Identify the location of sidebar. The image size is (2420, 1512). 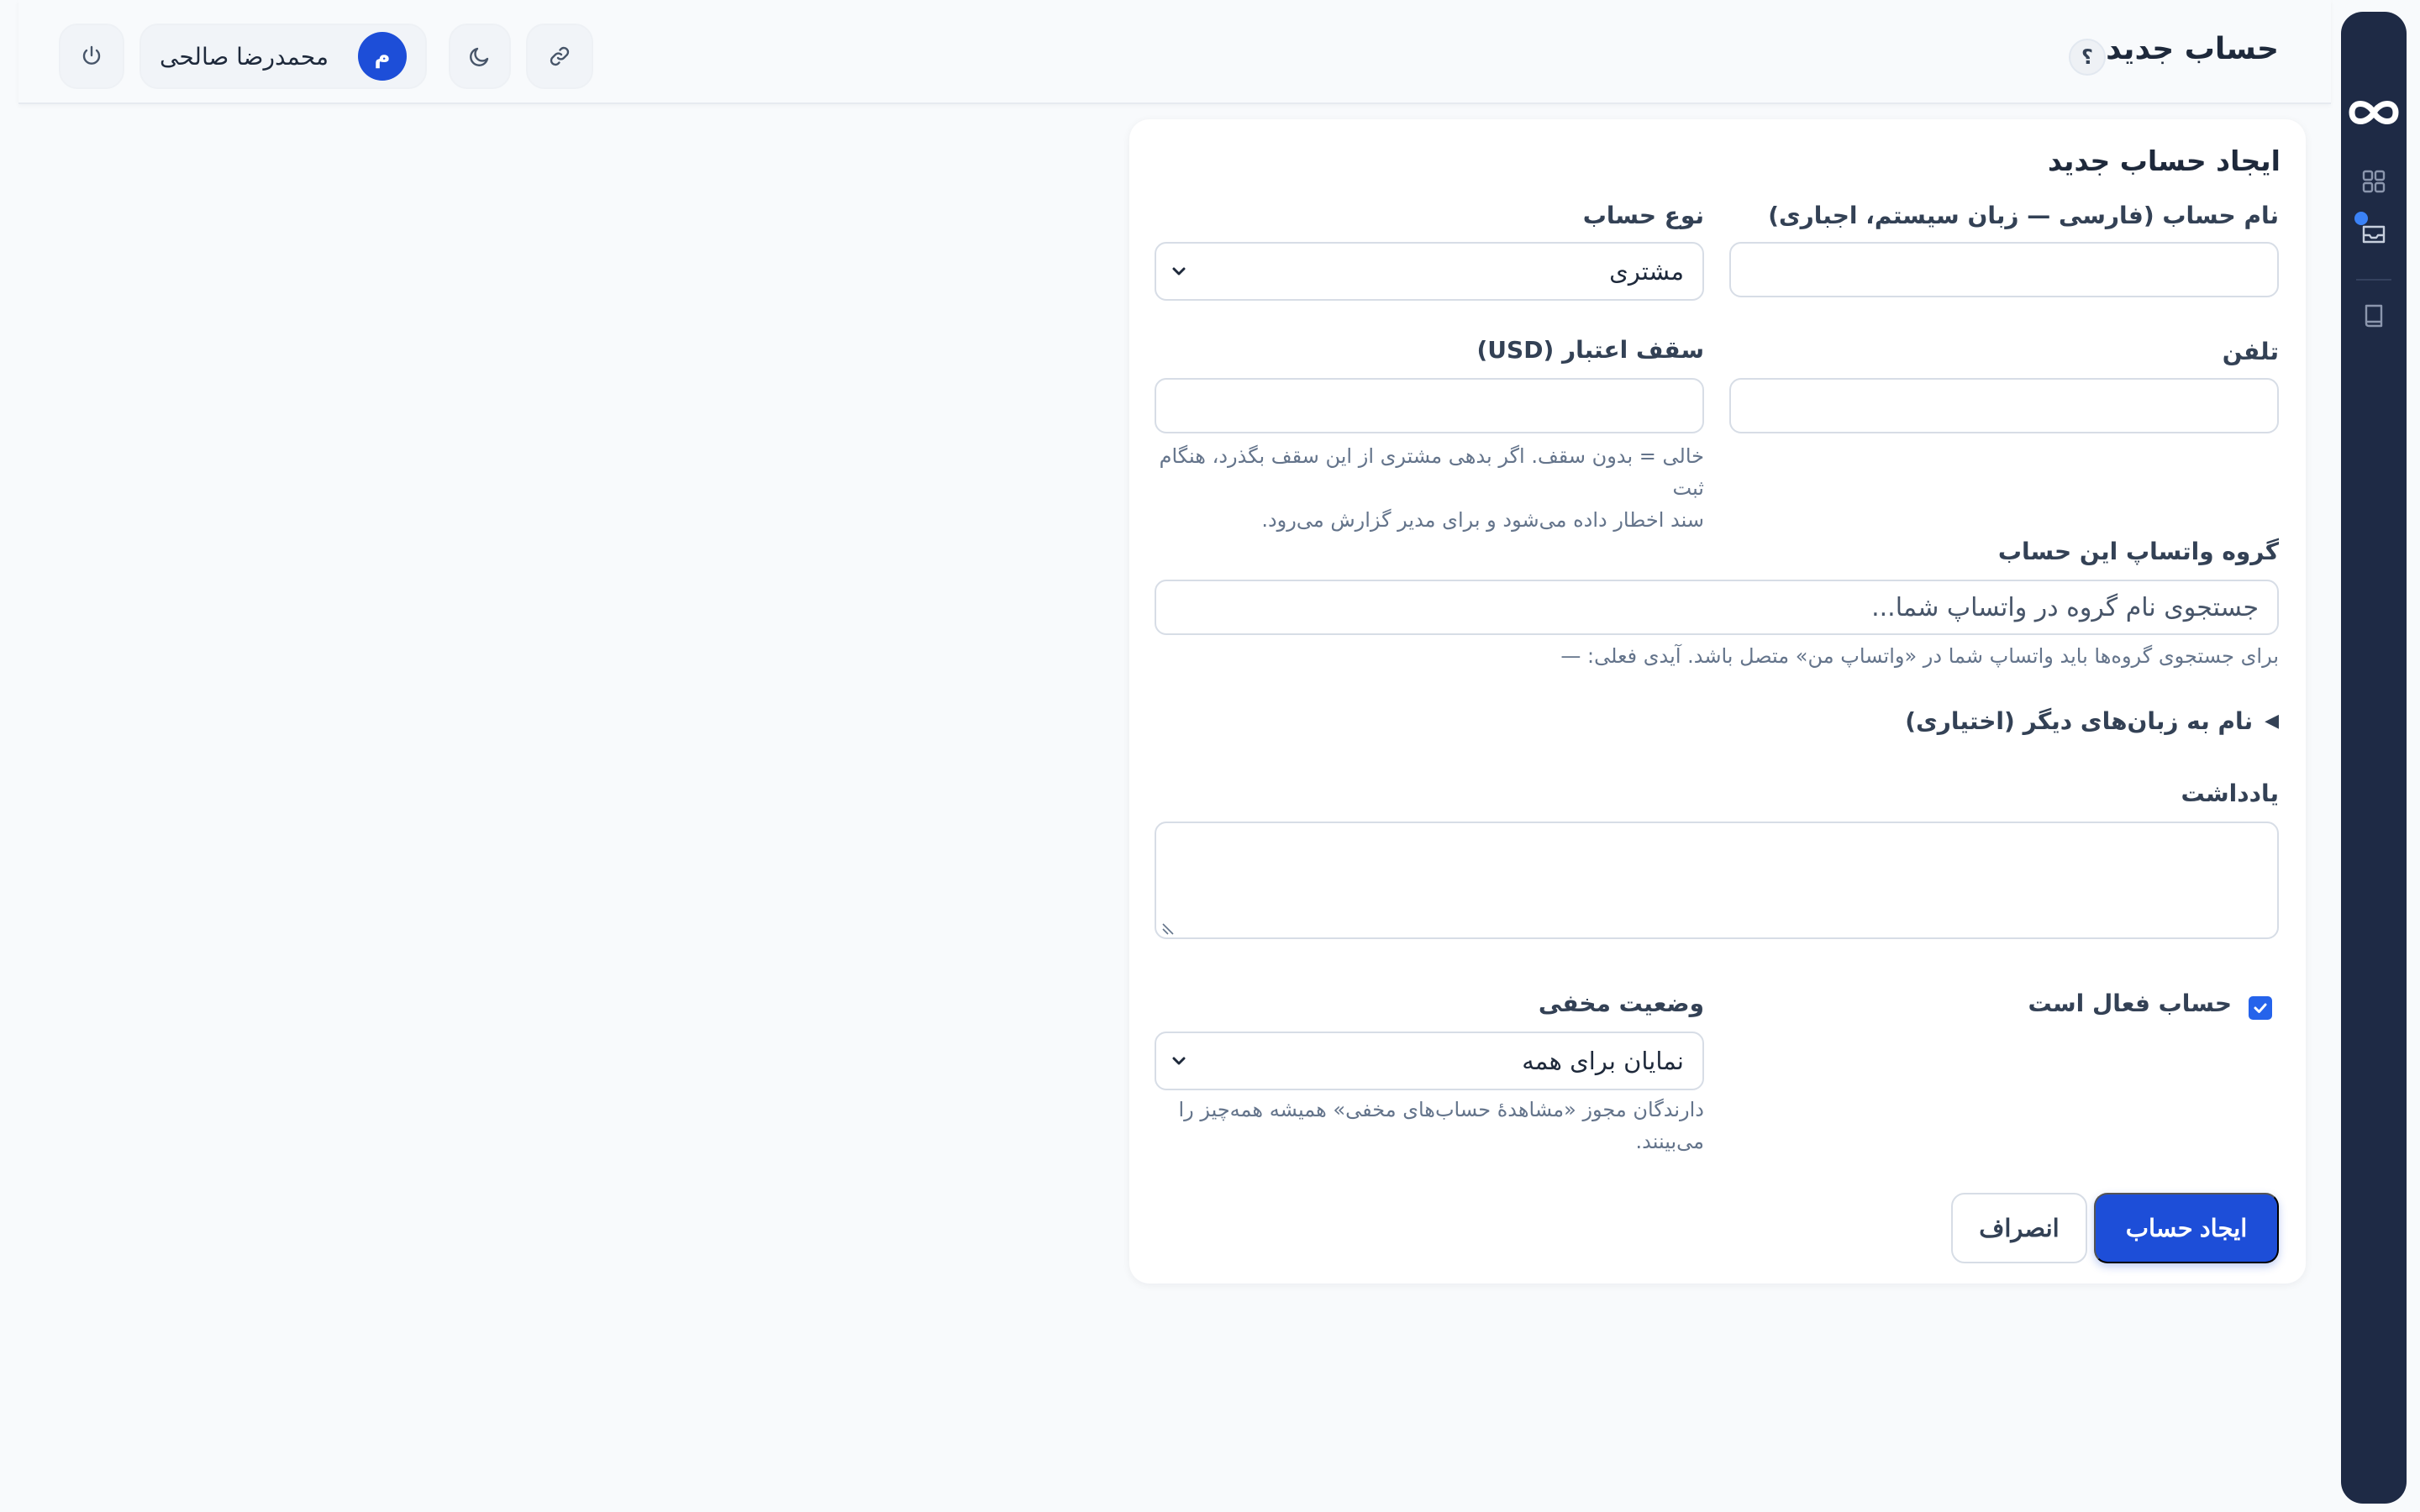
(2374, 758).